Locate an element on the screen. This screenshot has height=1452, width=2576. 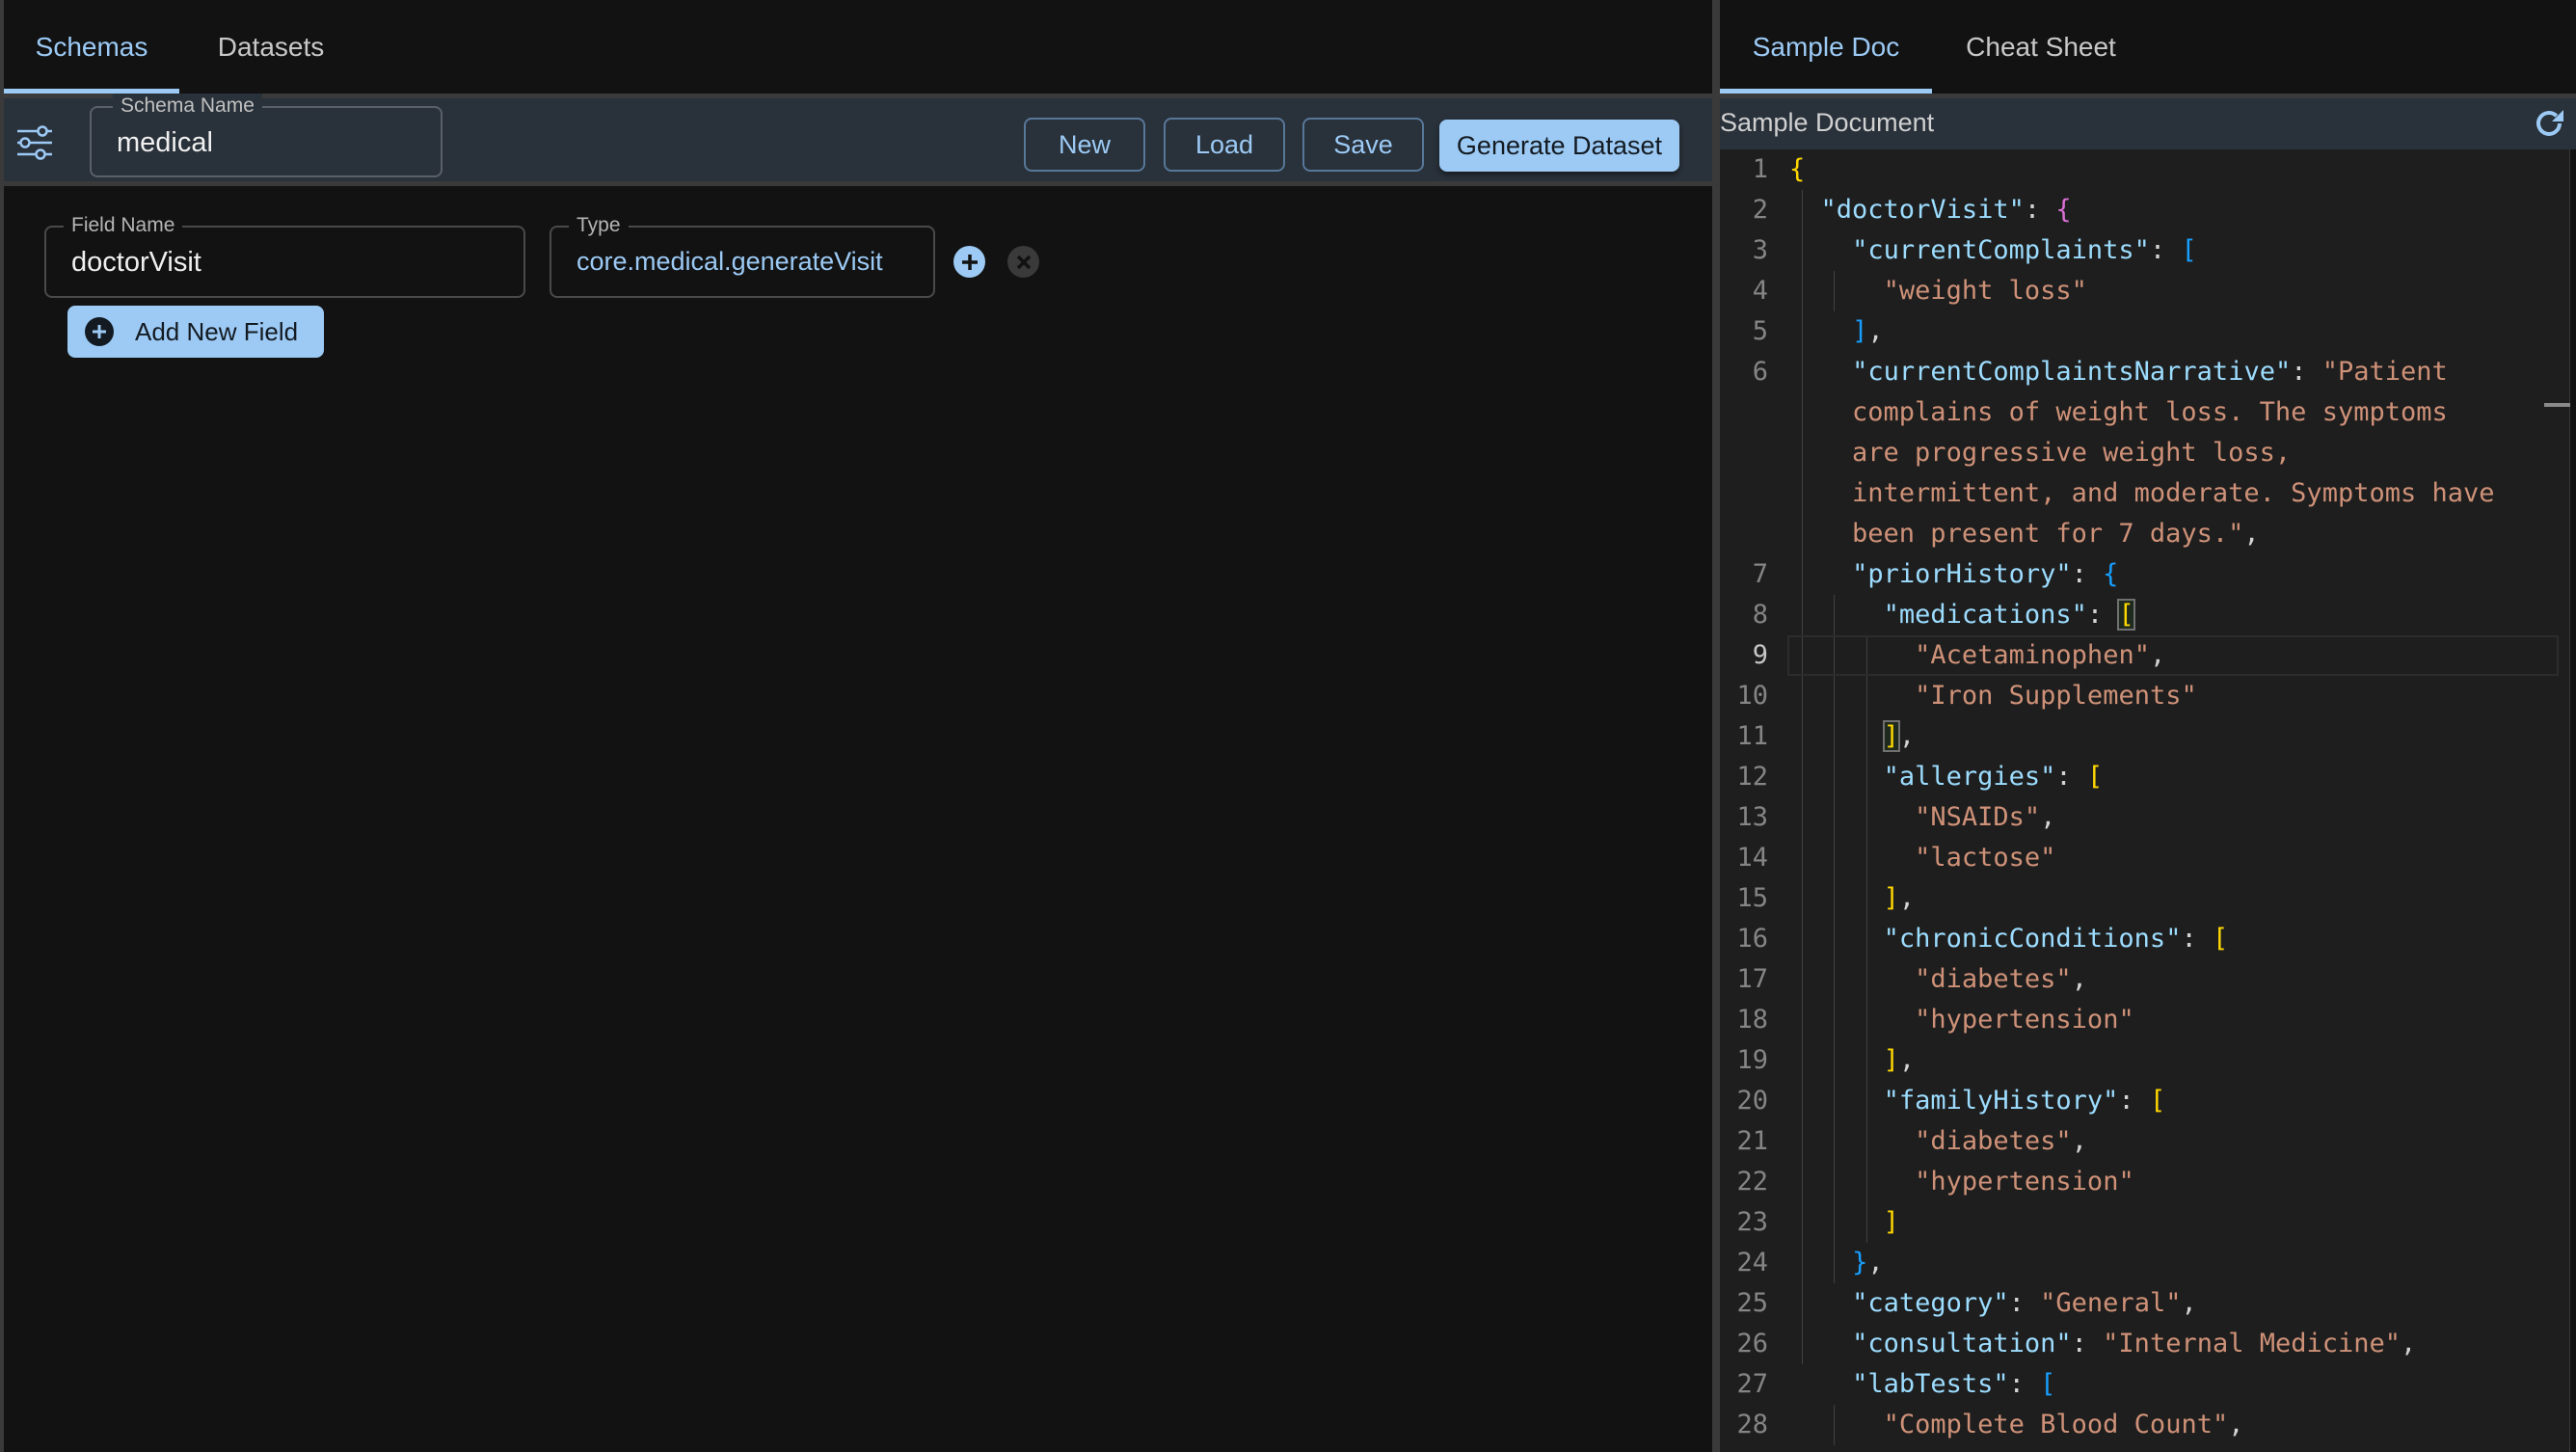
code-text: "Complete Blood Count", is located at coordinates (2064, 1424).